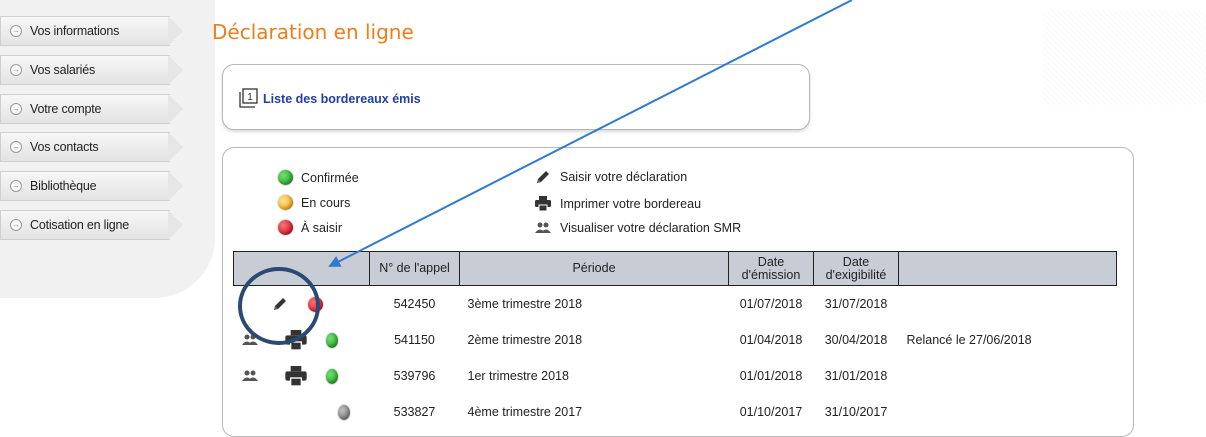  Describe the element at coordinates (414, 304) in the screenshot. I see `cell-num: 542450` at that location.